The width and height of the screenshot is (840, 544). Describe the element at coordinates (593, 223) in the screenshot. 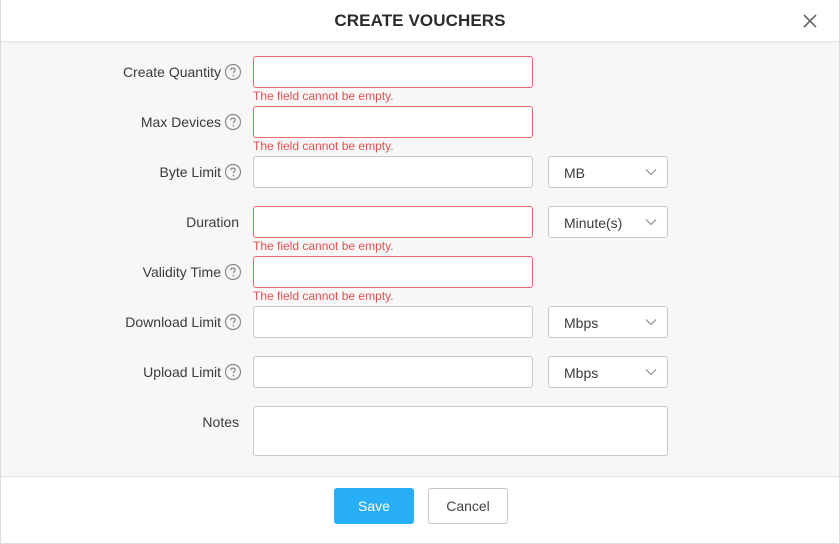

I see `duration-unit-value: Minute(s)` at that location.